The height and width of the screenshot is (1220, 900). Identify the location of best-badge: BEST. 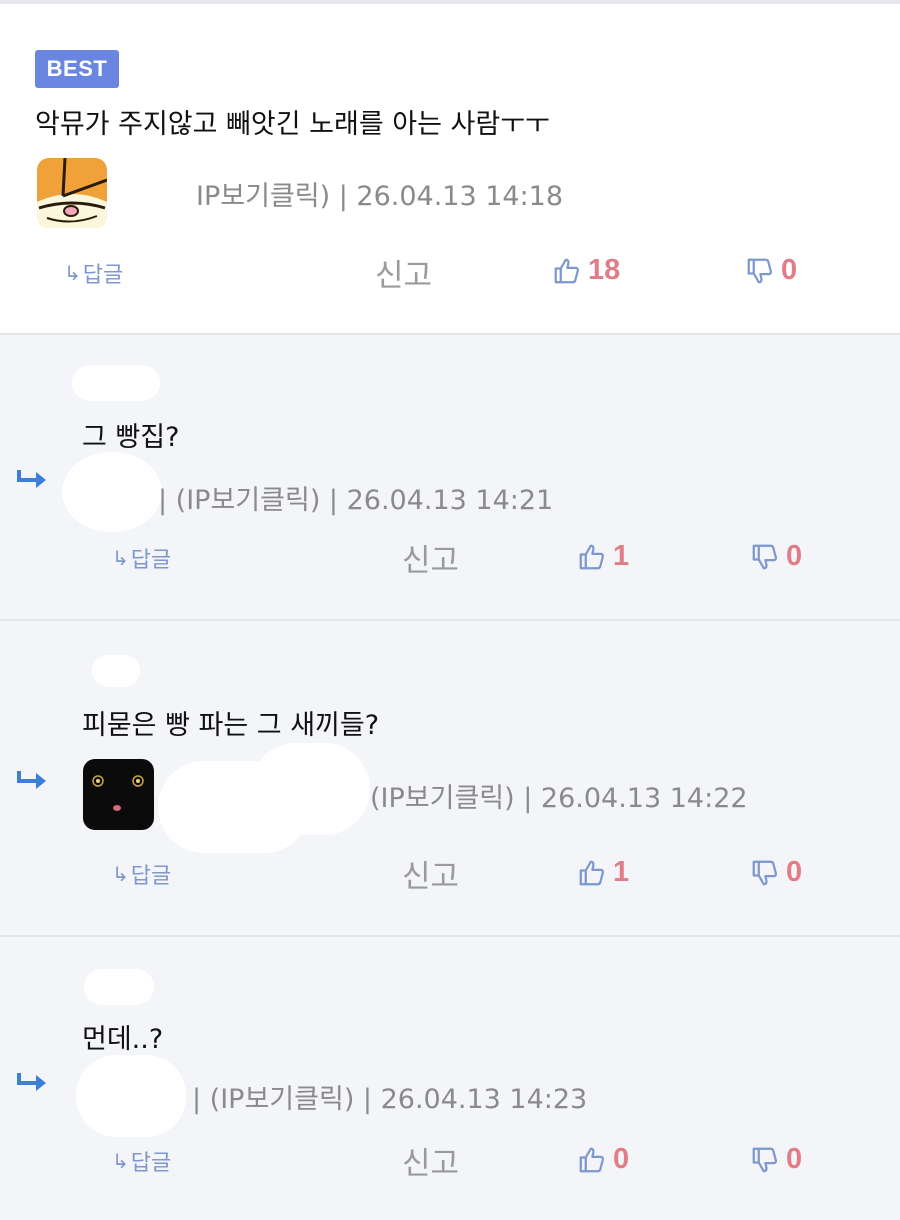
(77, 69).